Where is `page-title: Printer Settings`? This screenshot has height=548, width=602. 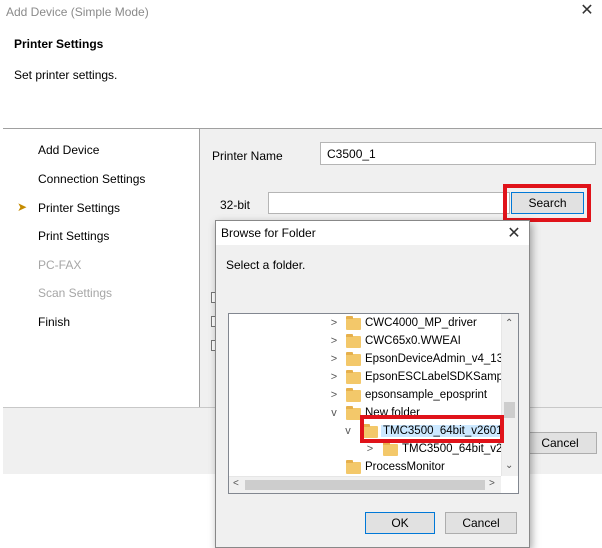 page-title: Printer Settings is located at coordinates (59, 44).